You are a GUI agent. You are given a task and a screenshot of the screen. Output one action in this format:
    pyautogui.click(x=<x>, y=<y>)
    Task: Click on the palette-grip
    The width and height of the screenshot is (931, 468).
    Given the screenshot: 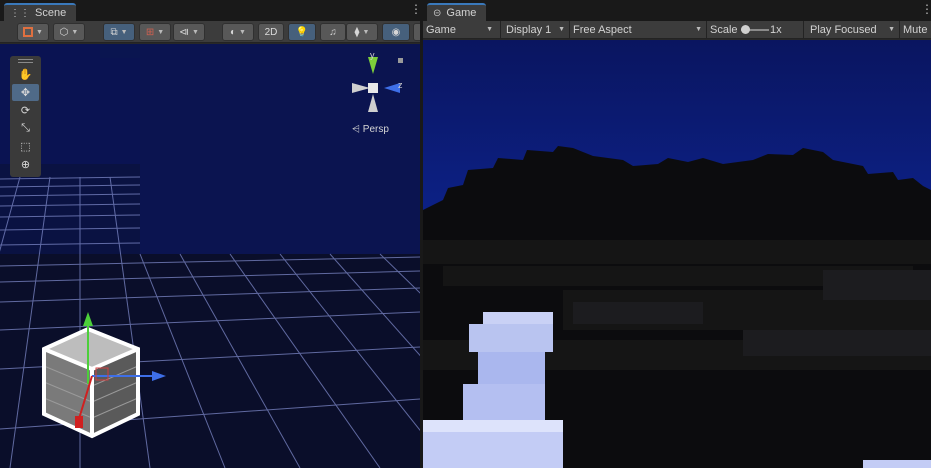 What is the action you would take?
    pyautogui.click(x=25, y=61)
    